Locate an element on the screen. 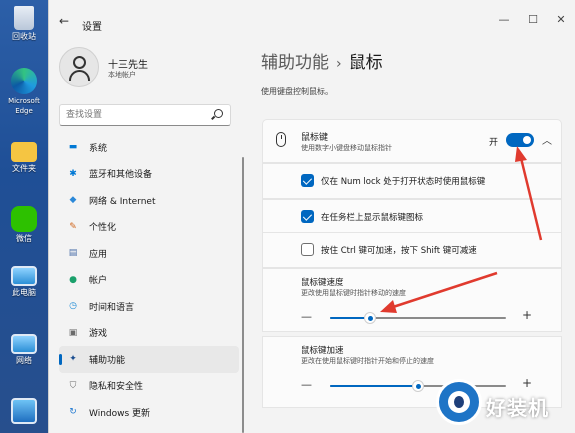 This screenshot has height=433, width=575. sidebar-item-label: 应用 is located at coordinates (98, 254).